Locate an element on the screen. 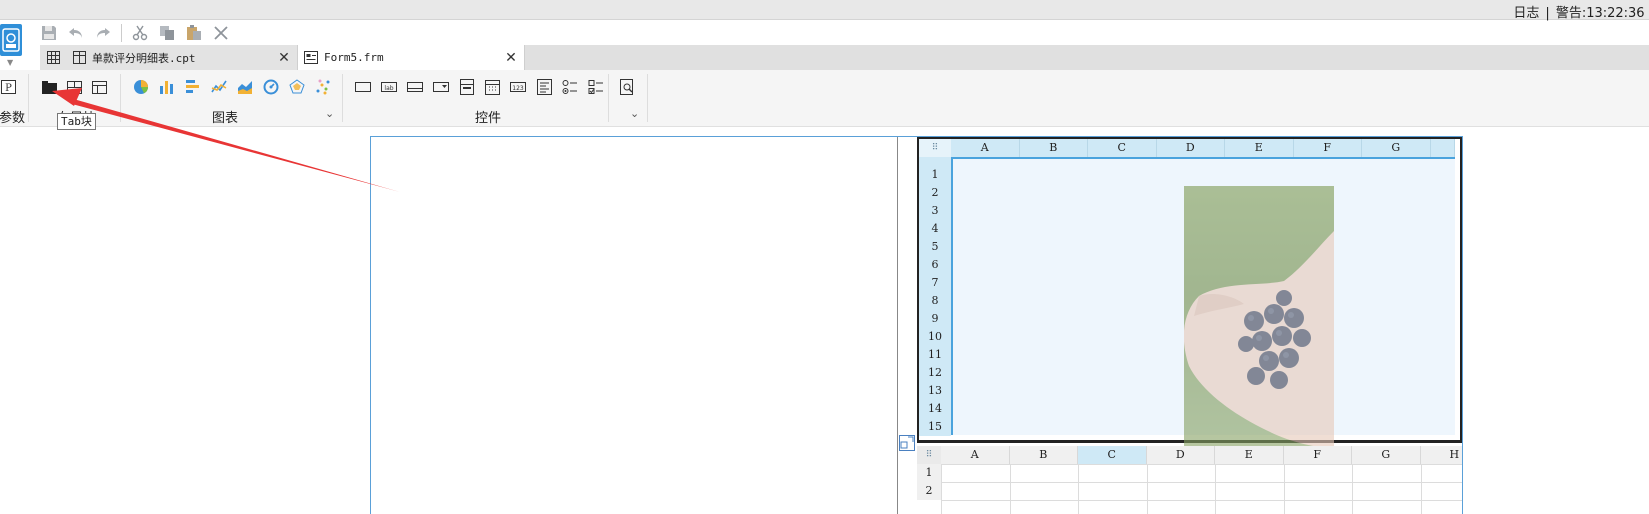 The image size is (1649, 514). form-icon is located at coordinates (311, 58).